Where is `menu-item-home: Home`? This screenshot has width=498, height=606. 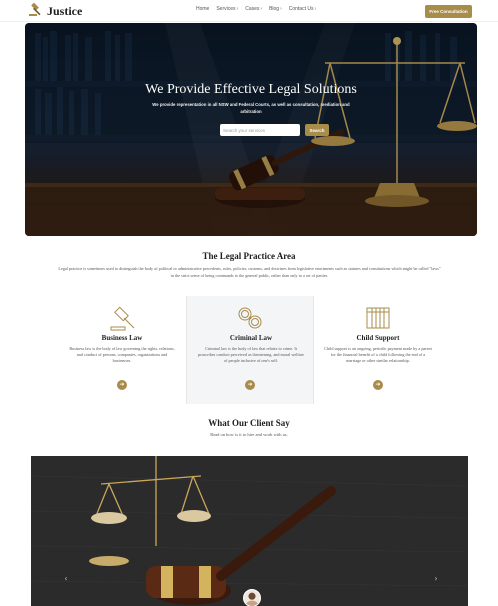 menu-item-home: Home is located at coordinates (202, 9).